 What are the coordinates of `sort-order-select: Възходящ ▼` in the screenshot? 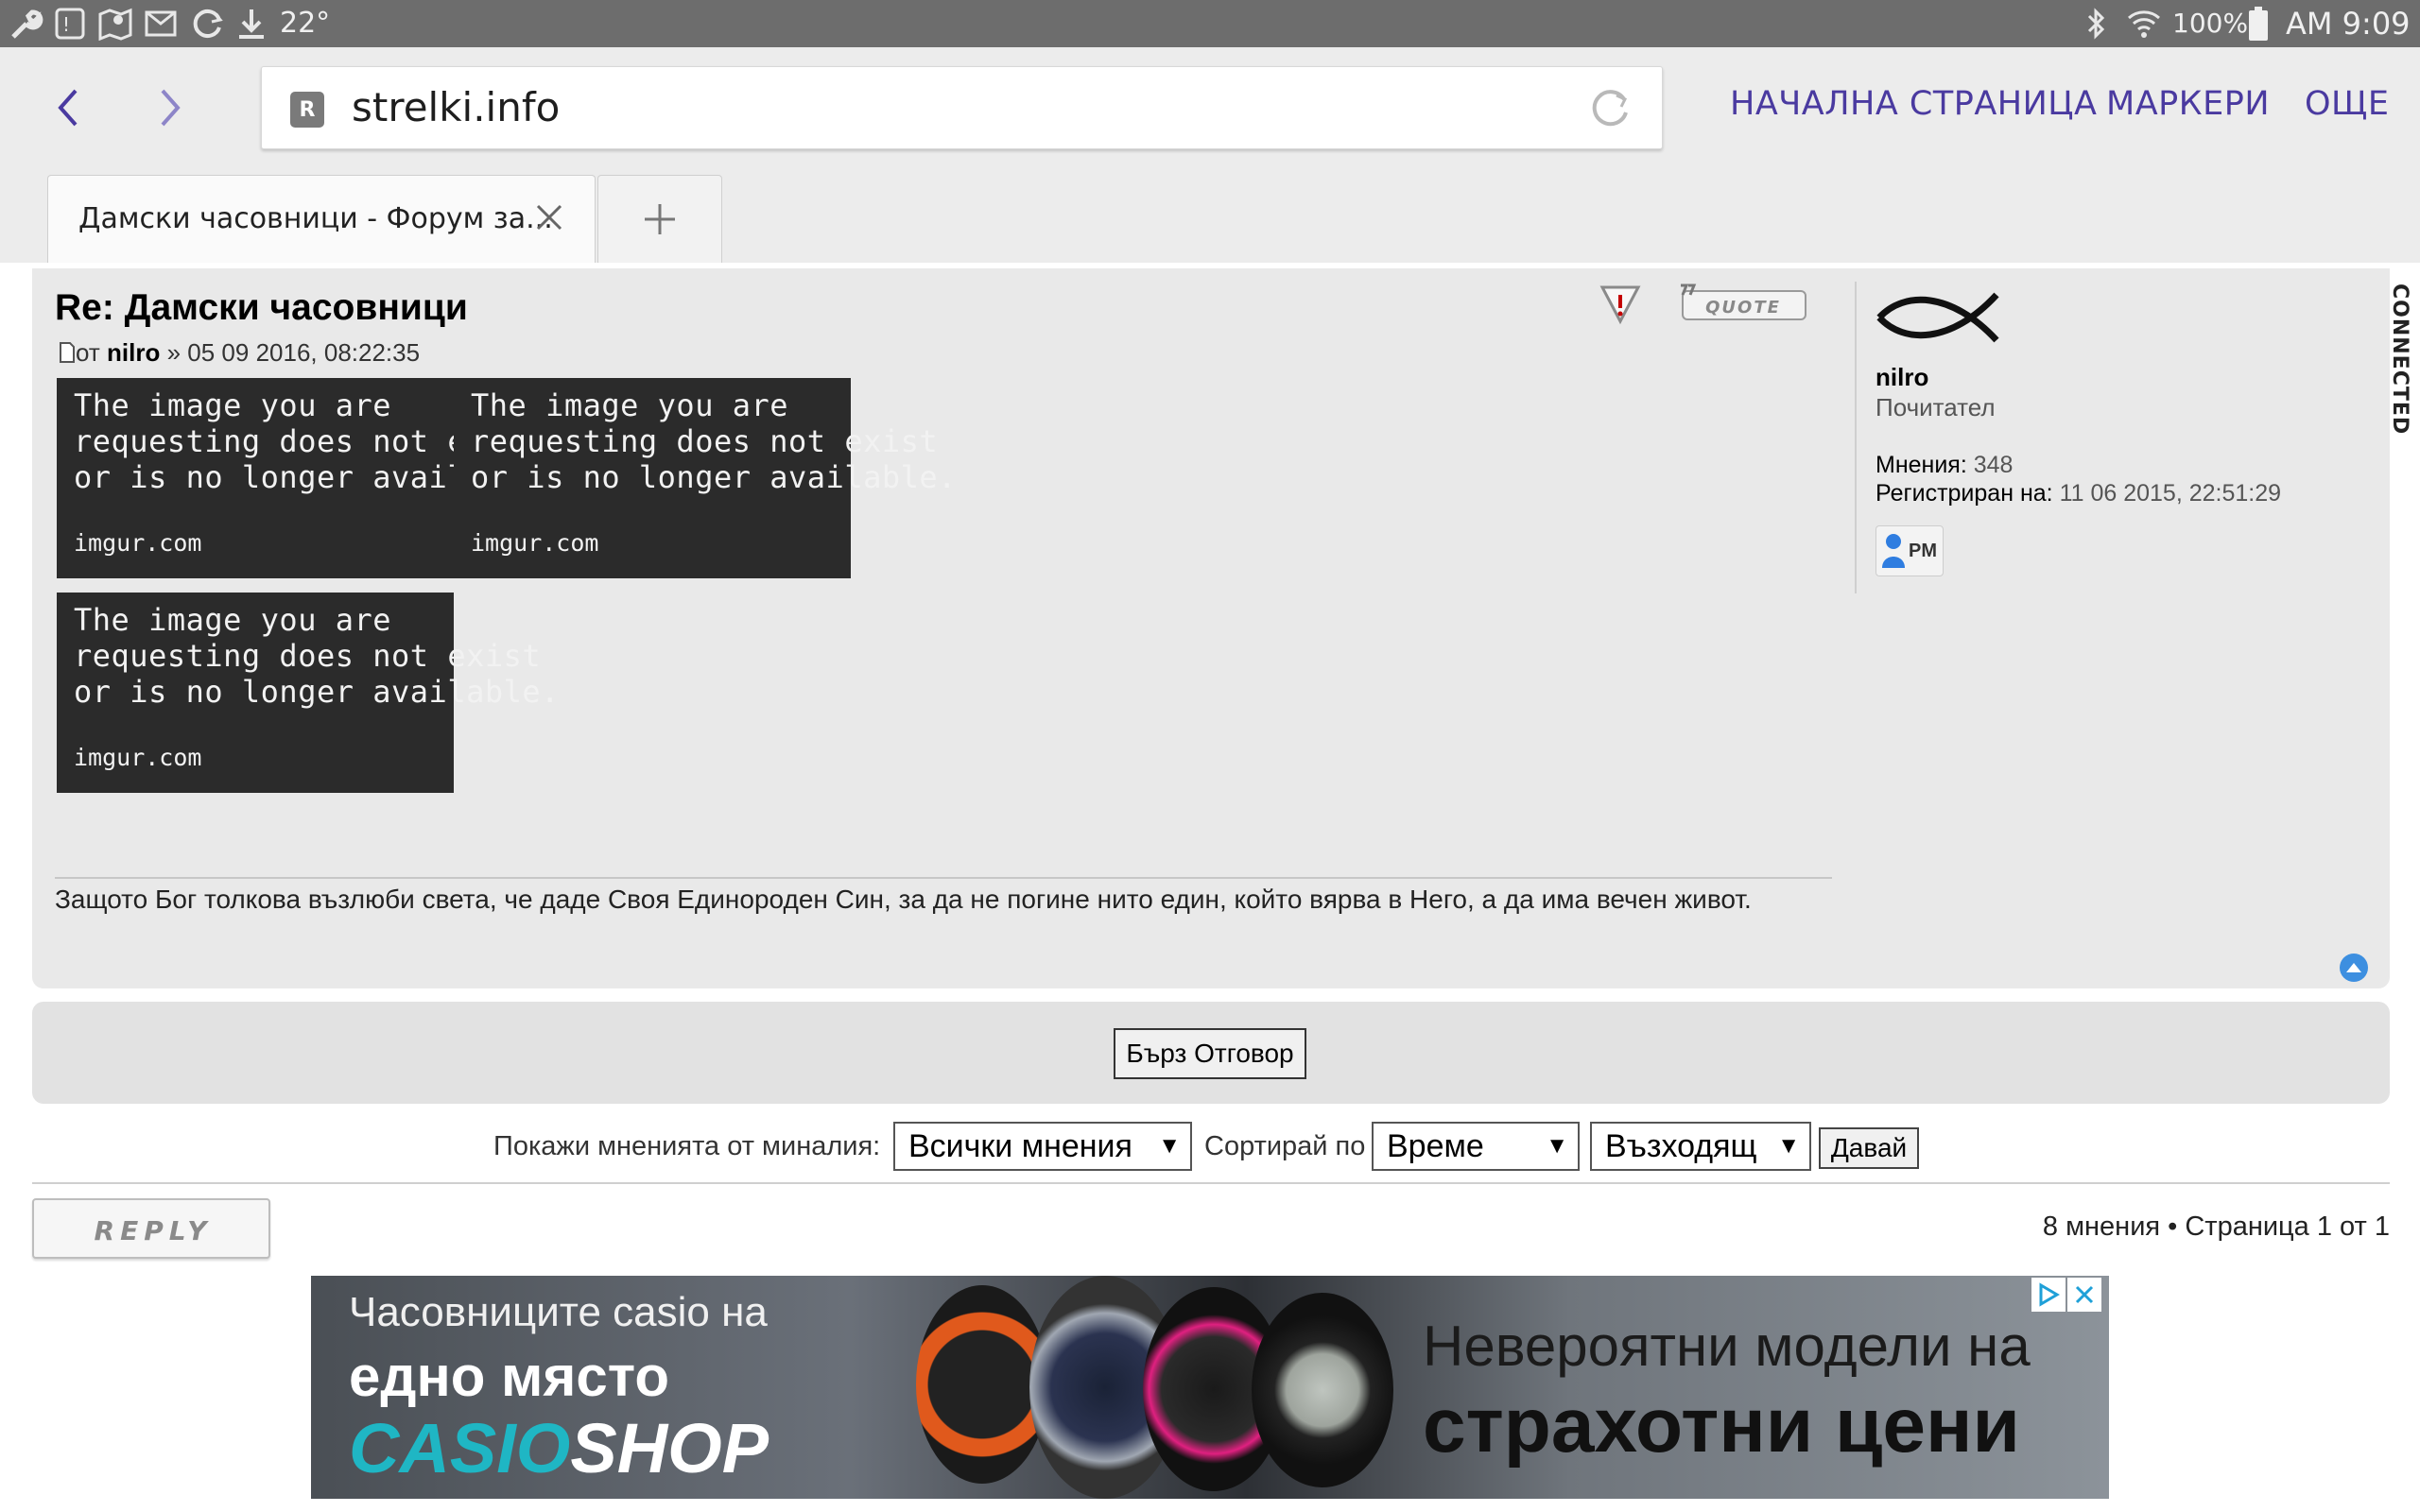 It's located at (1701, 1146).